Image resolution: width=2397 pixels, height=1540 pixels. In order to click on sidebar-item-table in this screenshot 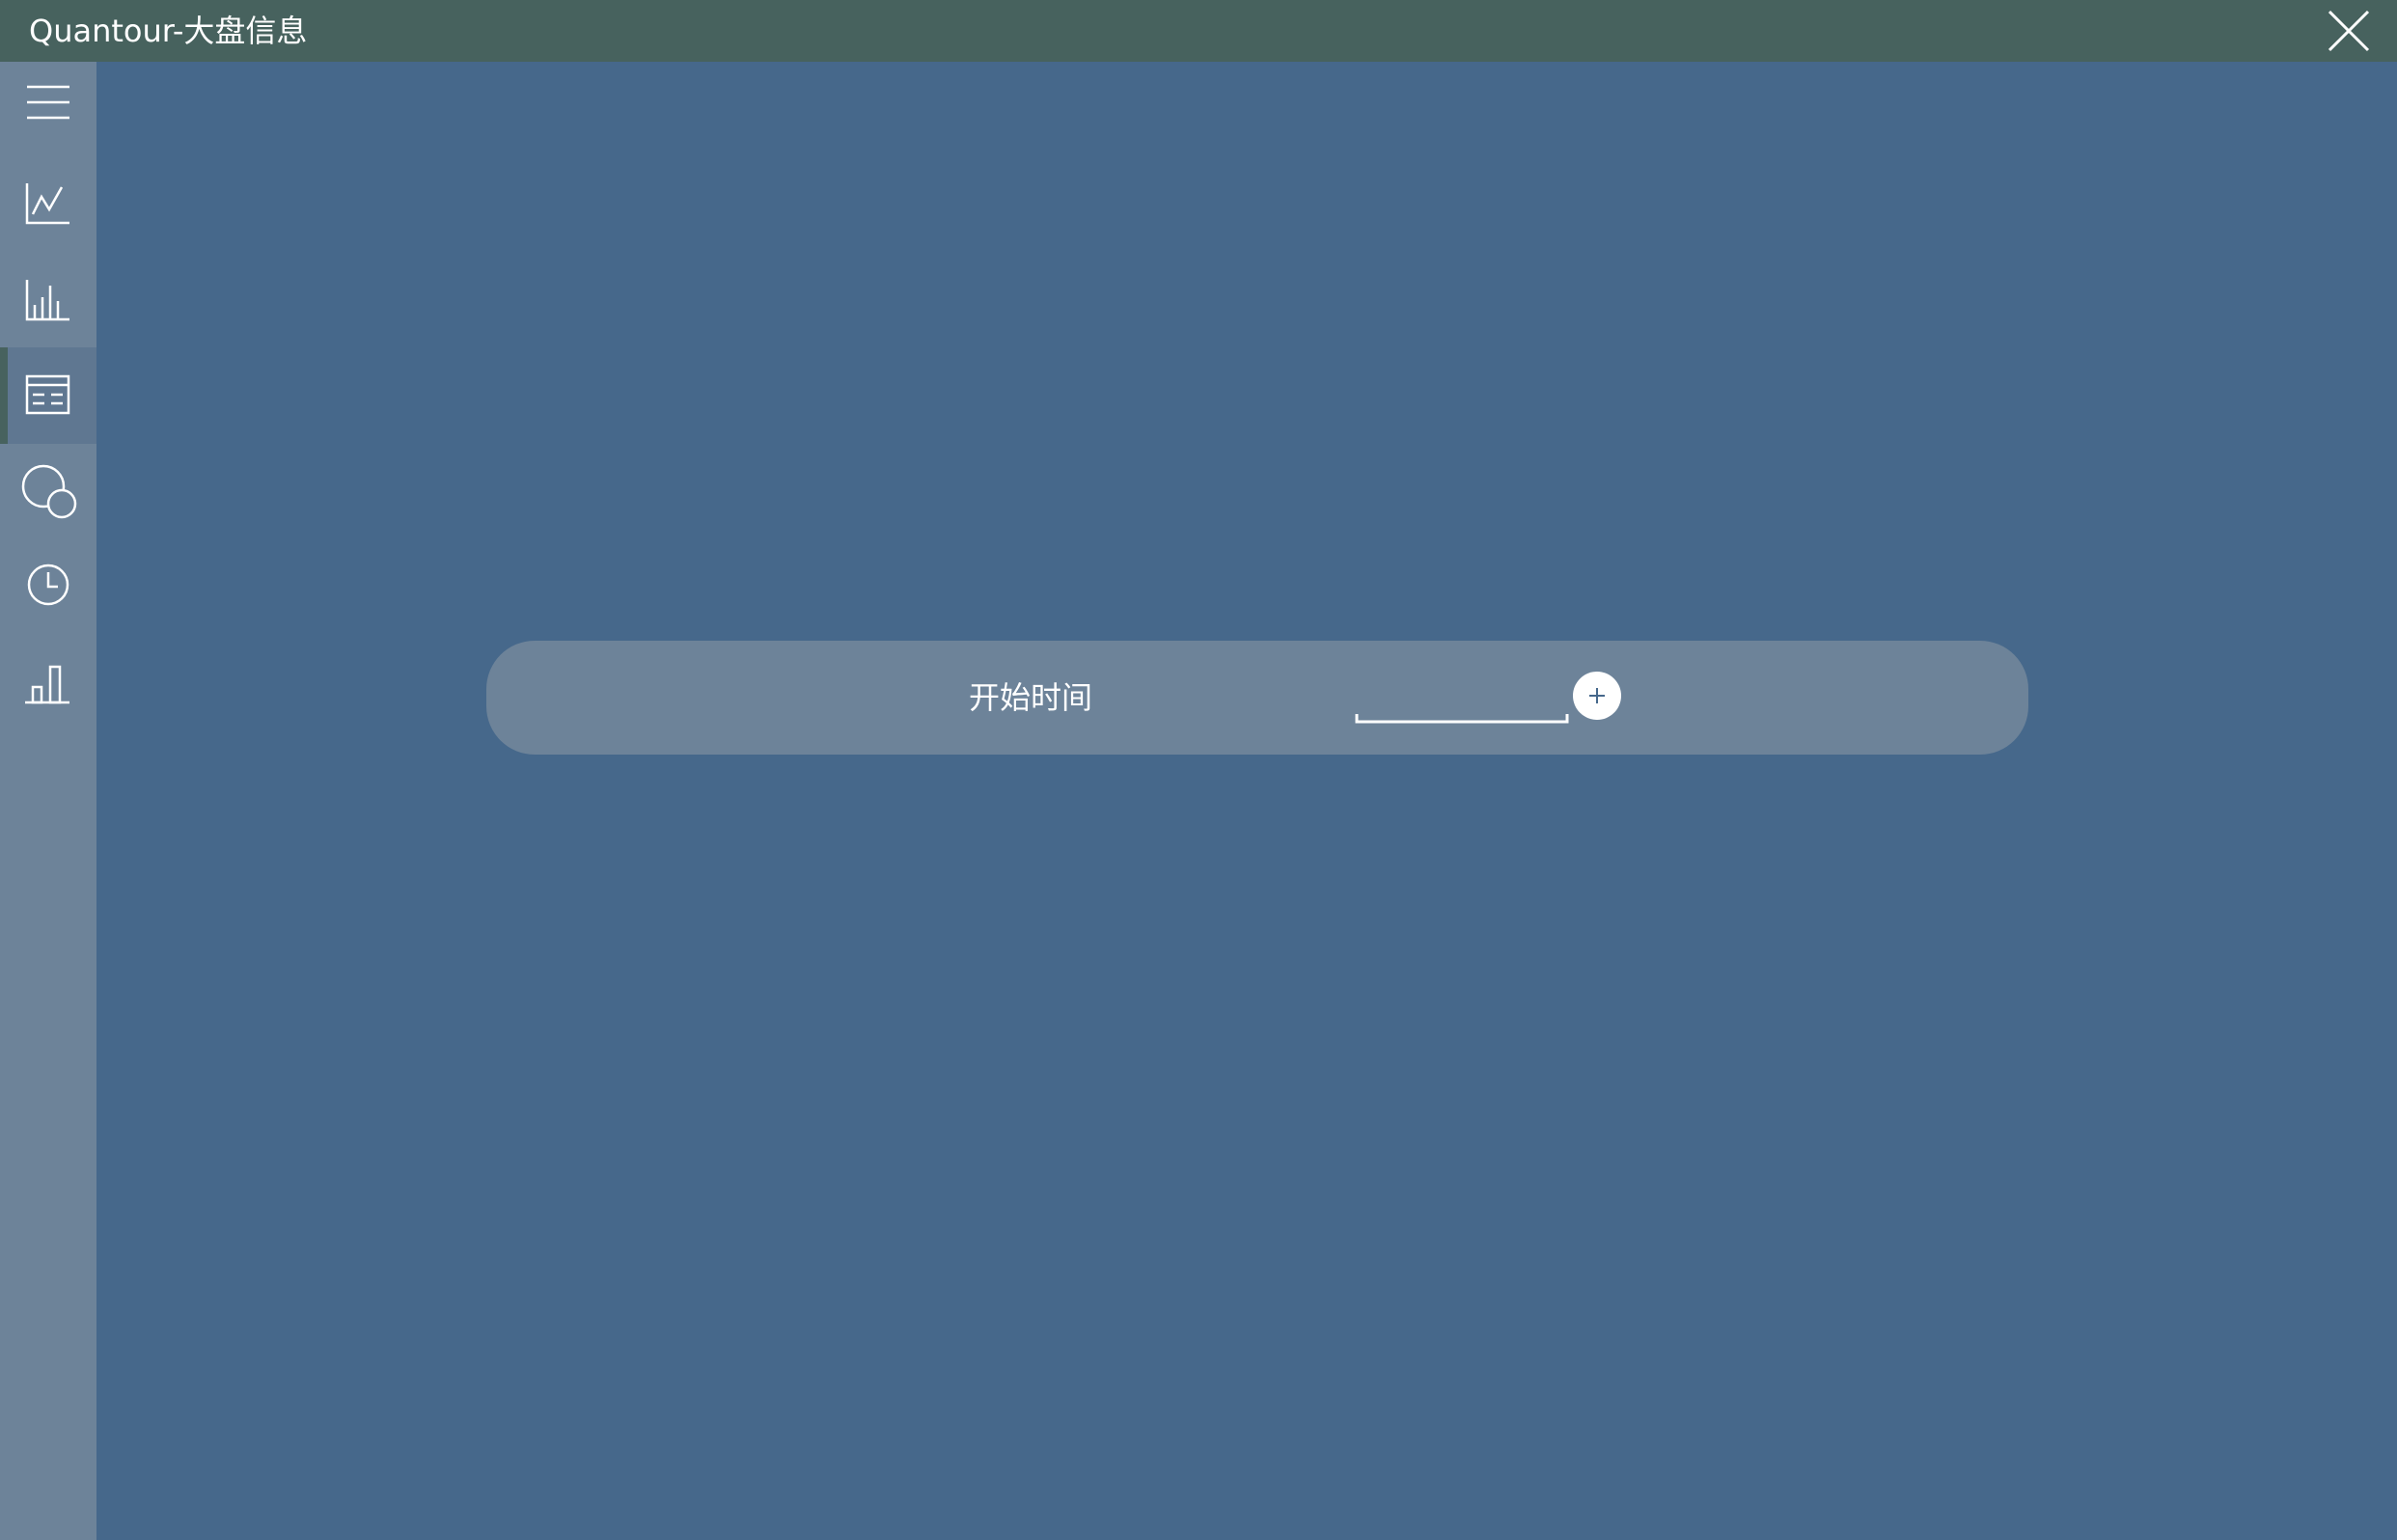, I will do `click(48, 395)`.